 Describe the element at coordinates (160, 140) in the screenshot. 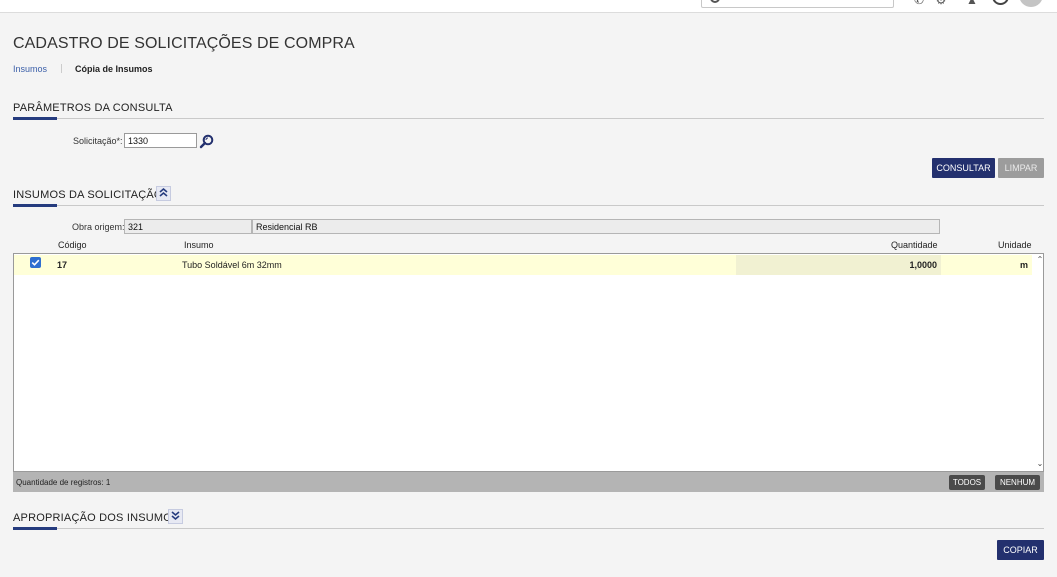

I see `solicitacao-input: 1330` at that location.